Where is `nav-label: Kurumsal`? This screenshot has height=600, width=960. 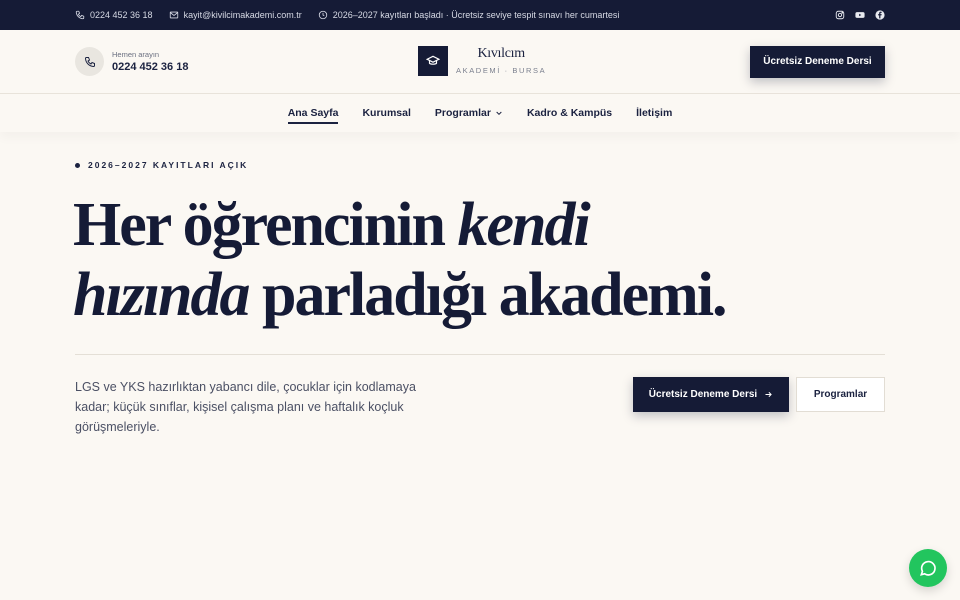 nav-label: Kurumsal is located at coordinates (386, 113).